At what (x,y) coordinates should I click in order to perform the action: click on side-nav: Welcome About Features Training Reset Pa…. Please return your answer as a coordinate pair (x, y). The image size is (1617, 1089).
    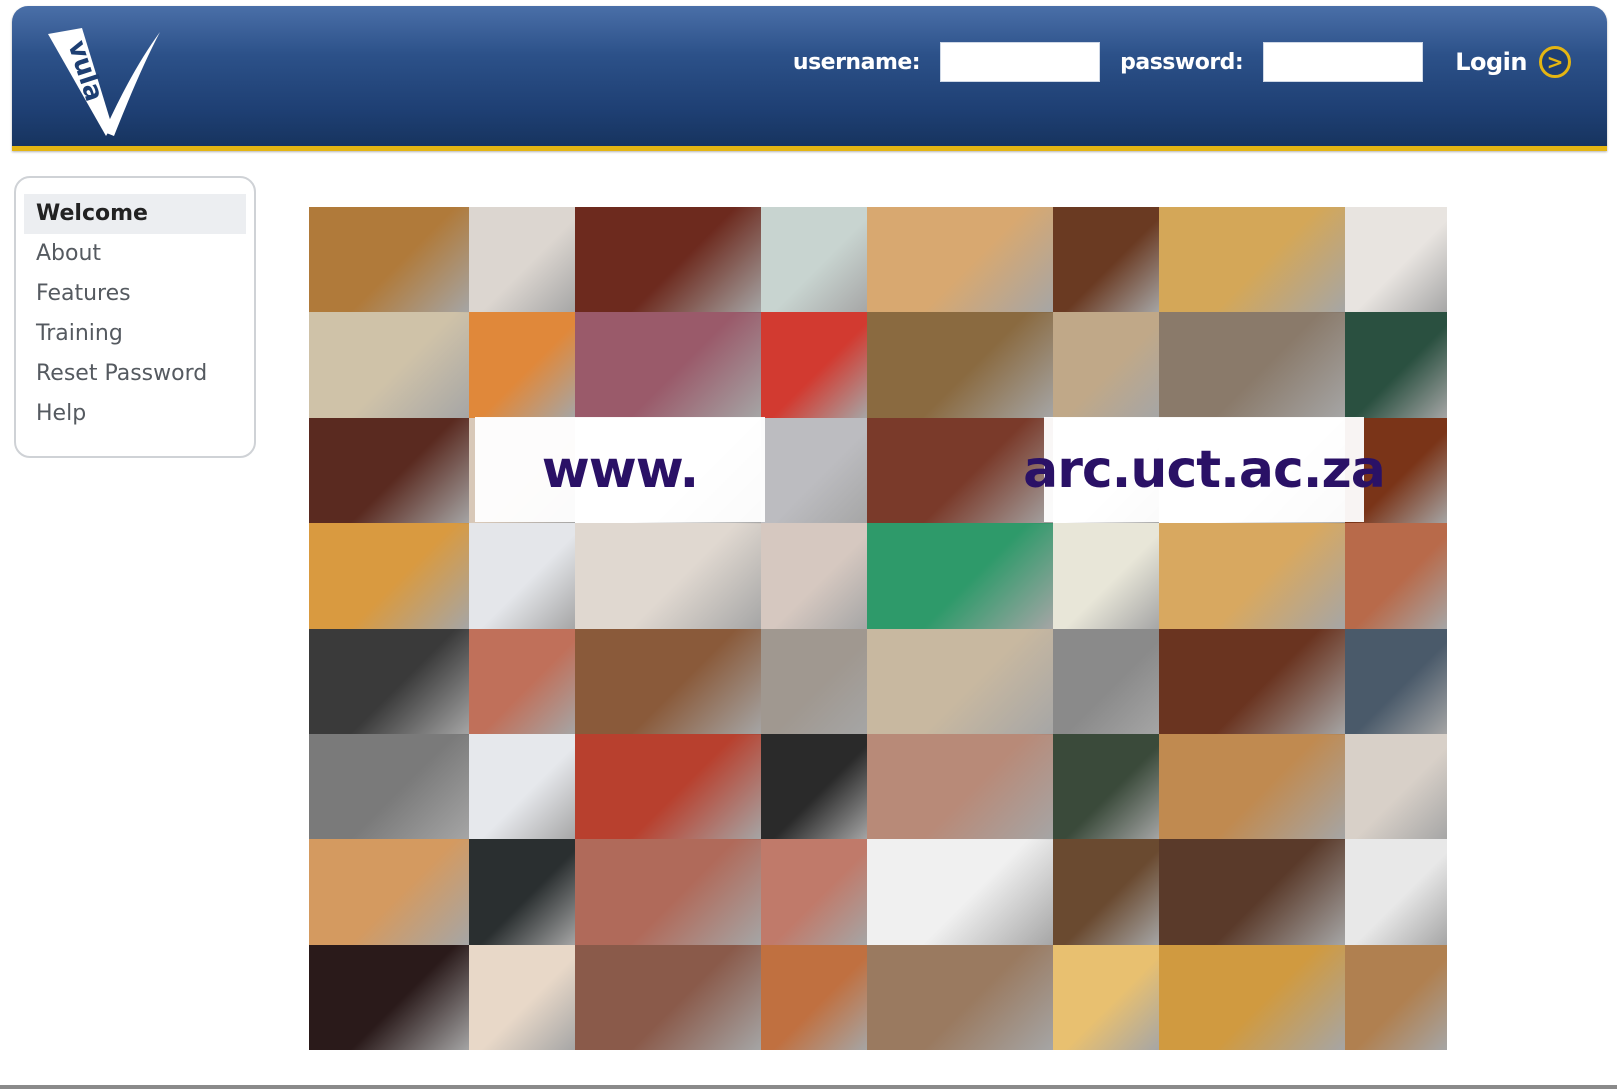
    Looking at the image, I should click on (135, 317).